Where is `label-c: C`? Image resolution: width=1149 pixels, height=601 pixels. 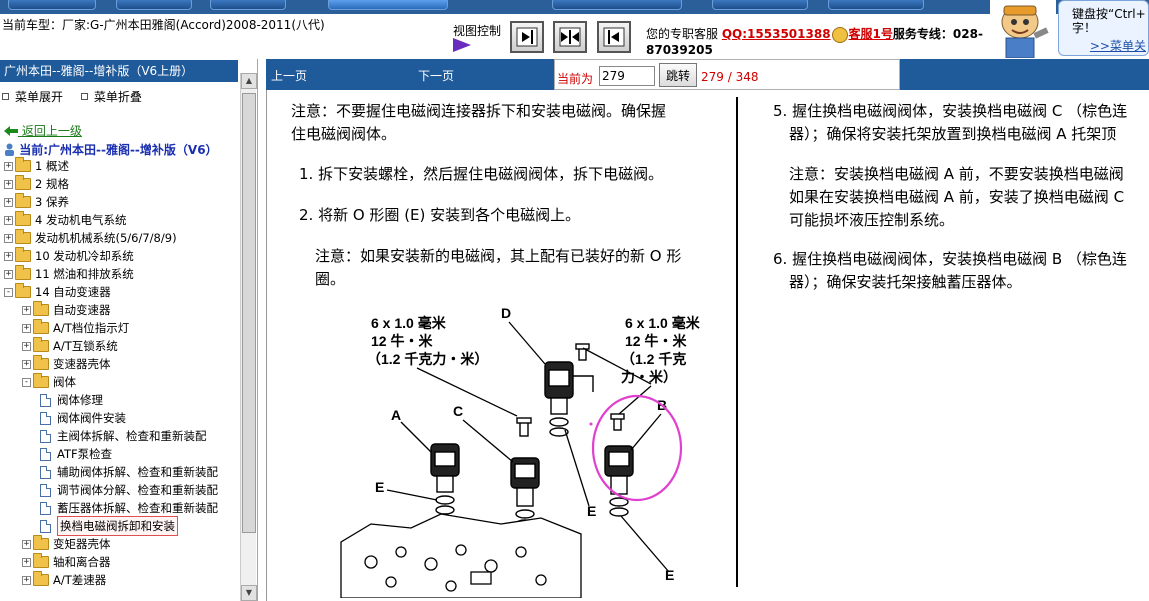 label-c: C is located at coordinates (458, 411).